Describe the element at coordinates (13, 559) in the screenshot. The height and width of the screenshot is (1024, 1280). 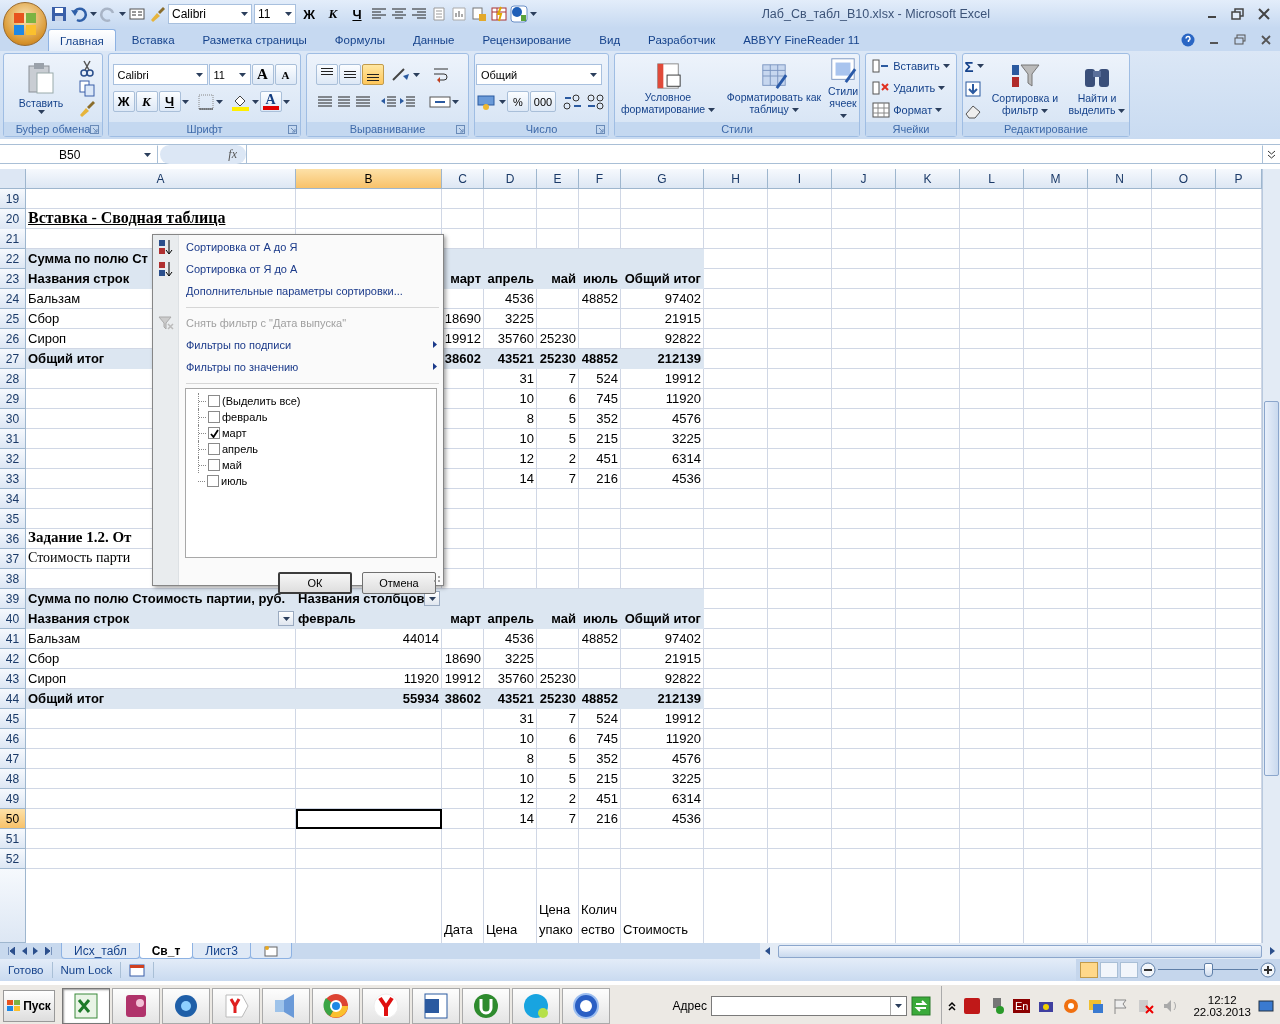
I see `row-header: 37` at that location.